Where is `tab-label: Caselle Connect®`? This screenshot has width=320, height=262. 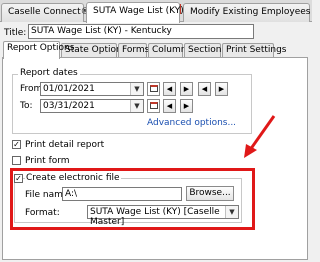 tab-label: Caselle Connect® is located at coordinates (49, 12).